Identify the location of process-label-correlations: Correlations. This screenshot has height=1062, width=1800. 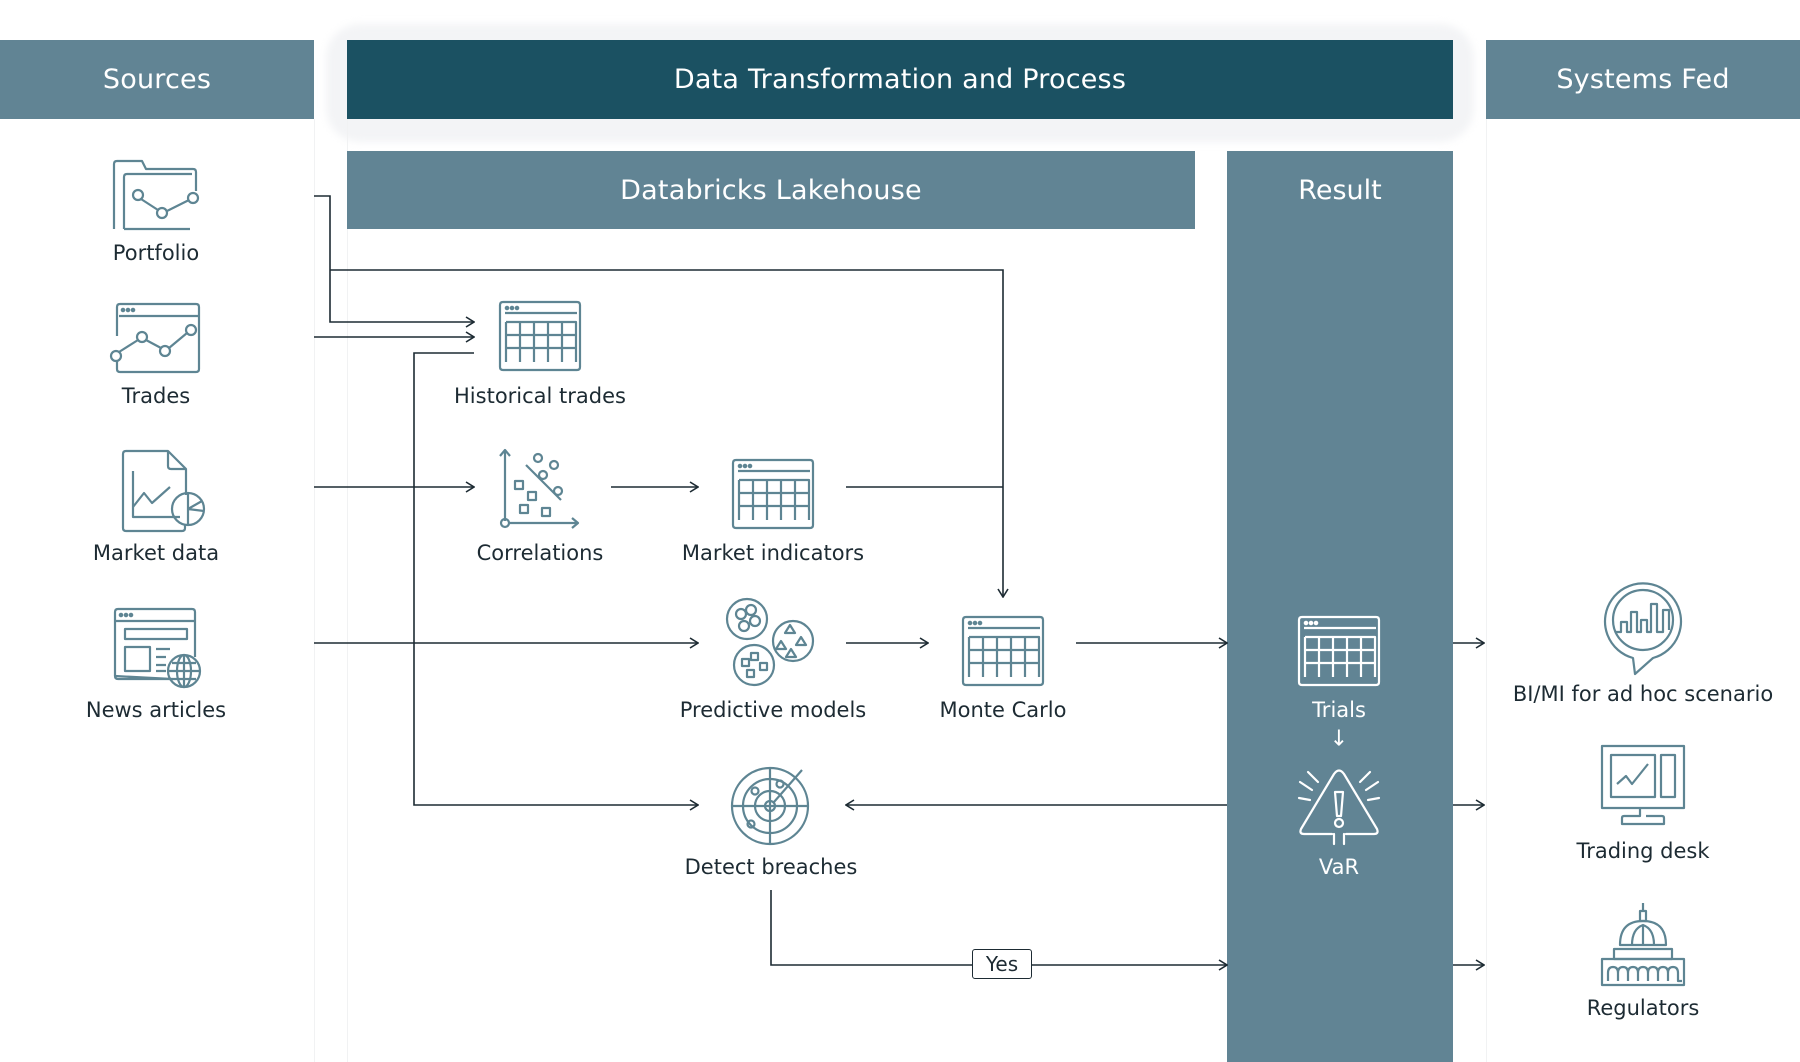
(540, 553).